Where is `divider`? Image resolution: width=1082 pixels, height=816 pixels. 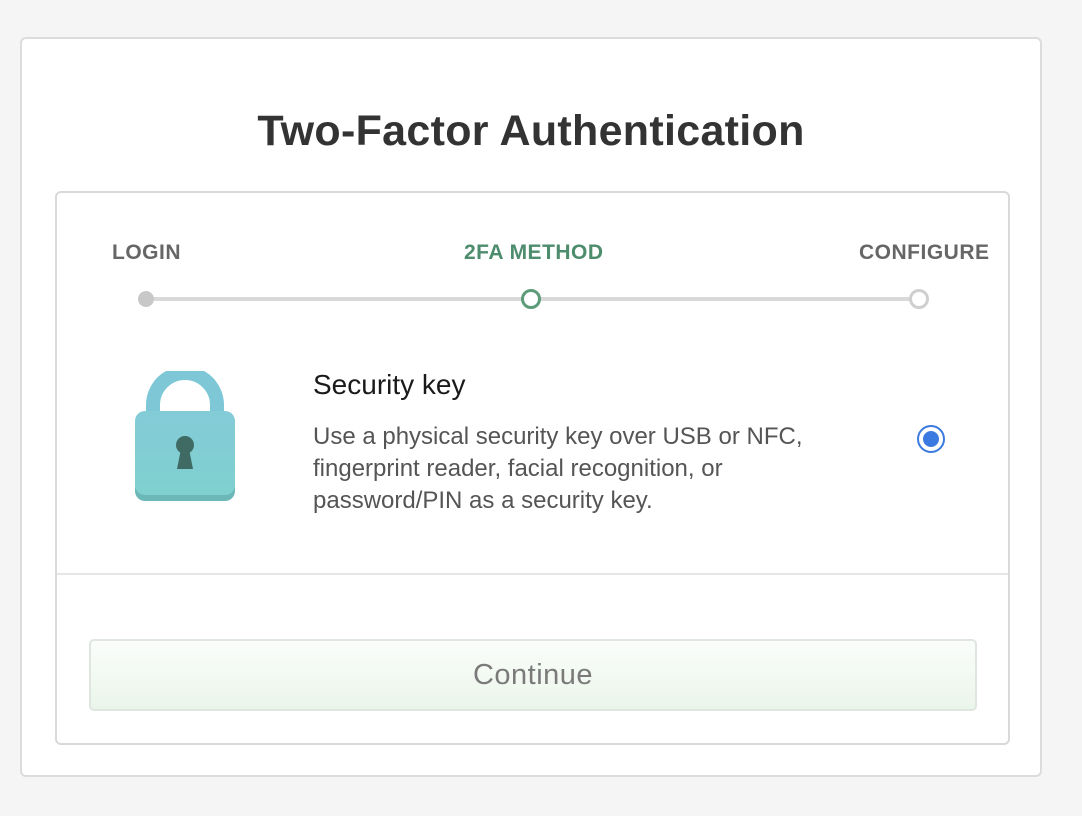 divider is located at coordinates (532, 574).